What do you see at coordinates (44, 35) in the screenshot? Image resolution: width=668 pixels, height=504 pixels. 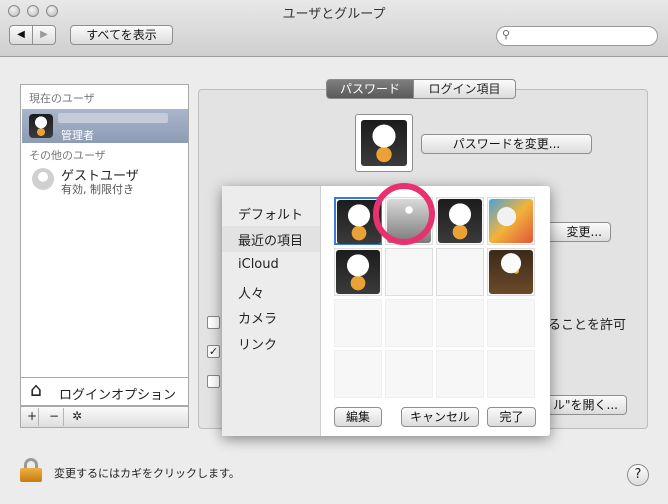 I see `forward-button: ▶` at bounding box center [44, 35].